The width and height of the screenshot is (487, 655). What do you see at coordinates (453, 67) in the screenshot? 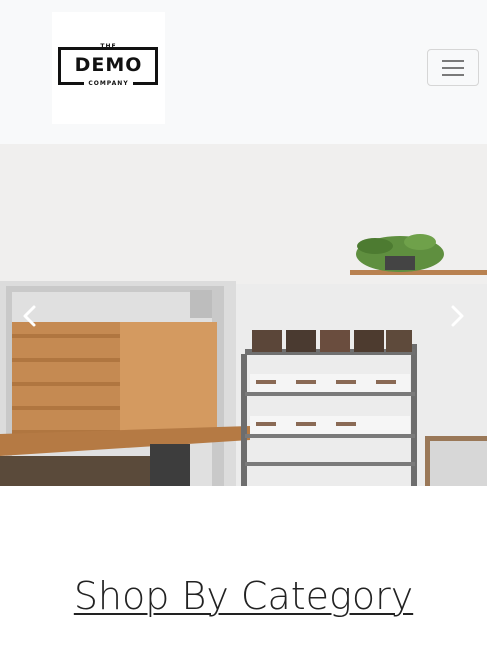
I see `navbar-toggler-button` at bounding box center [453, 67].